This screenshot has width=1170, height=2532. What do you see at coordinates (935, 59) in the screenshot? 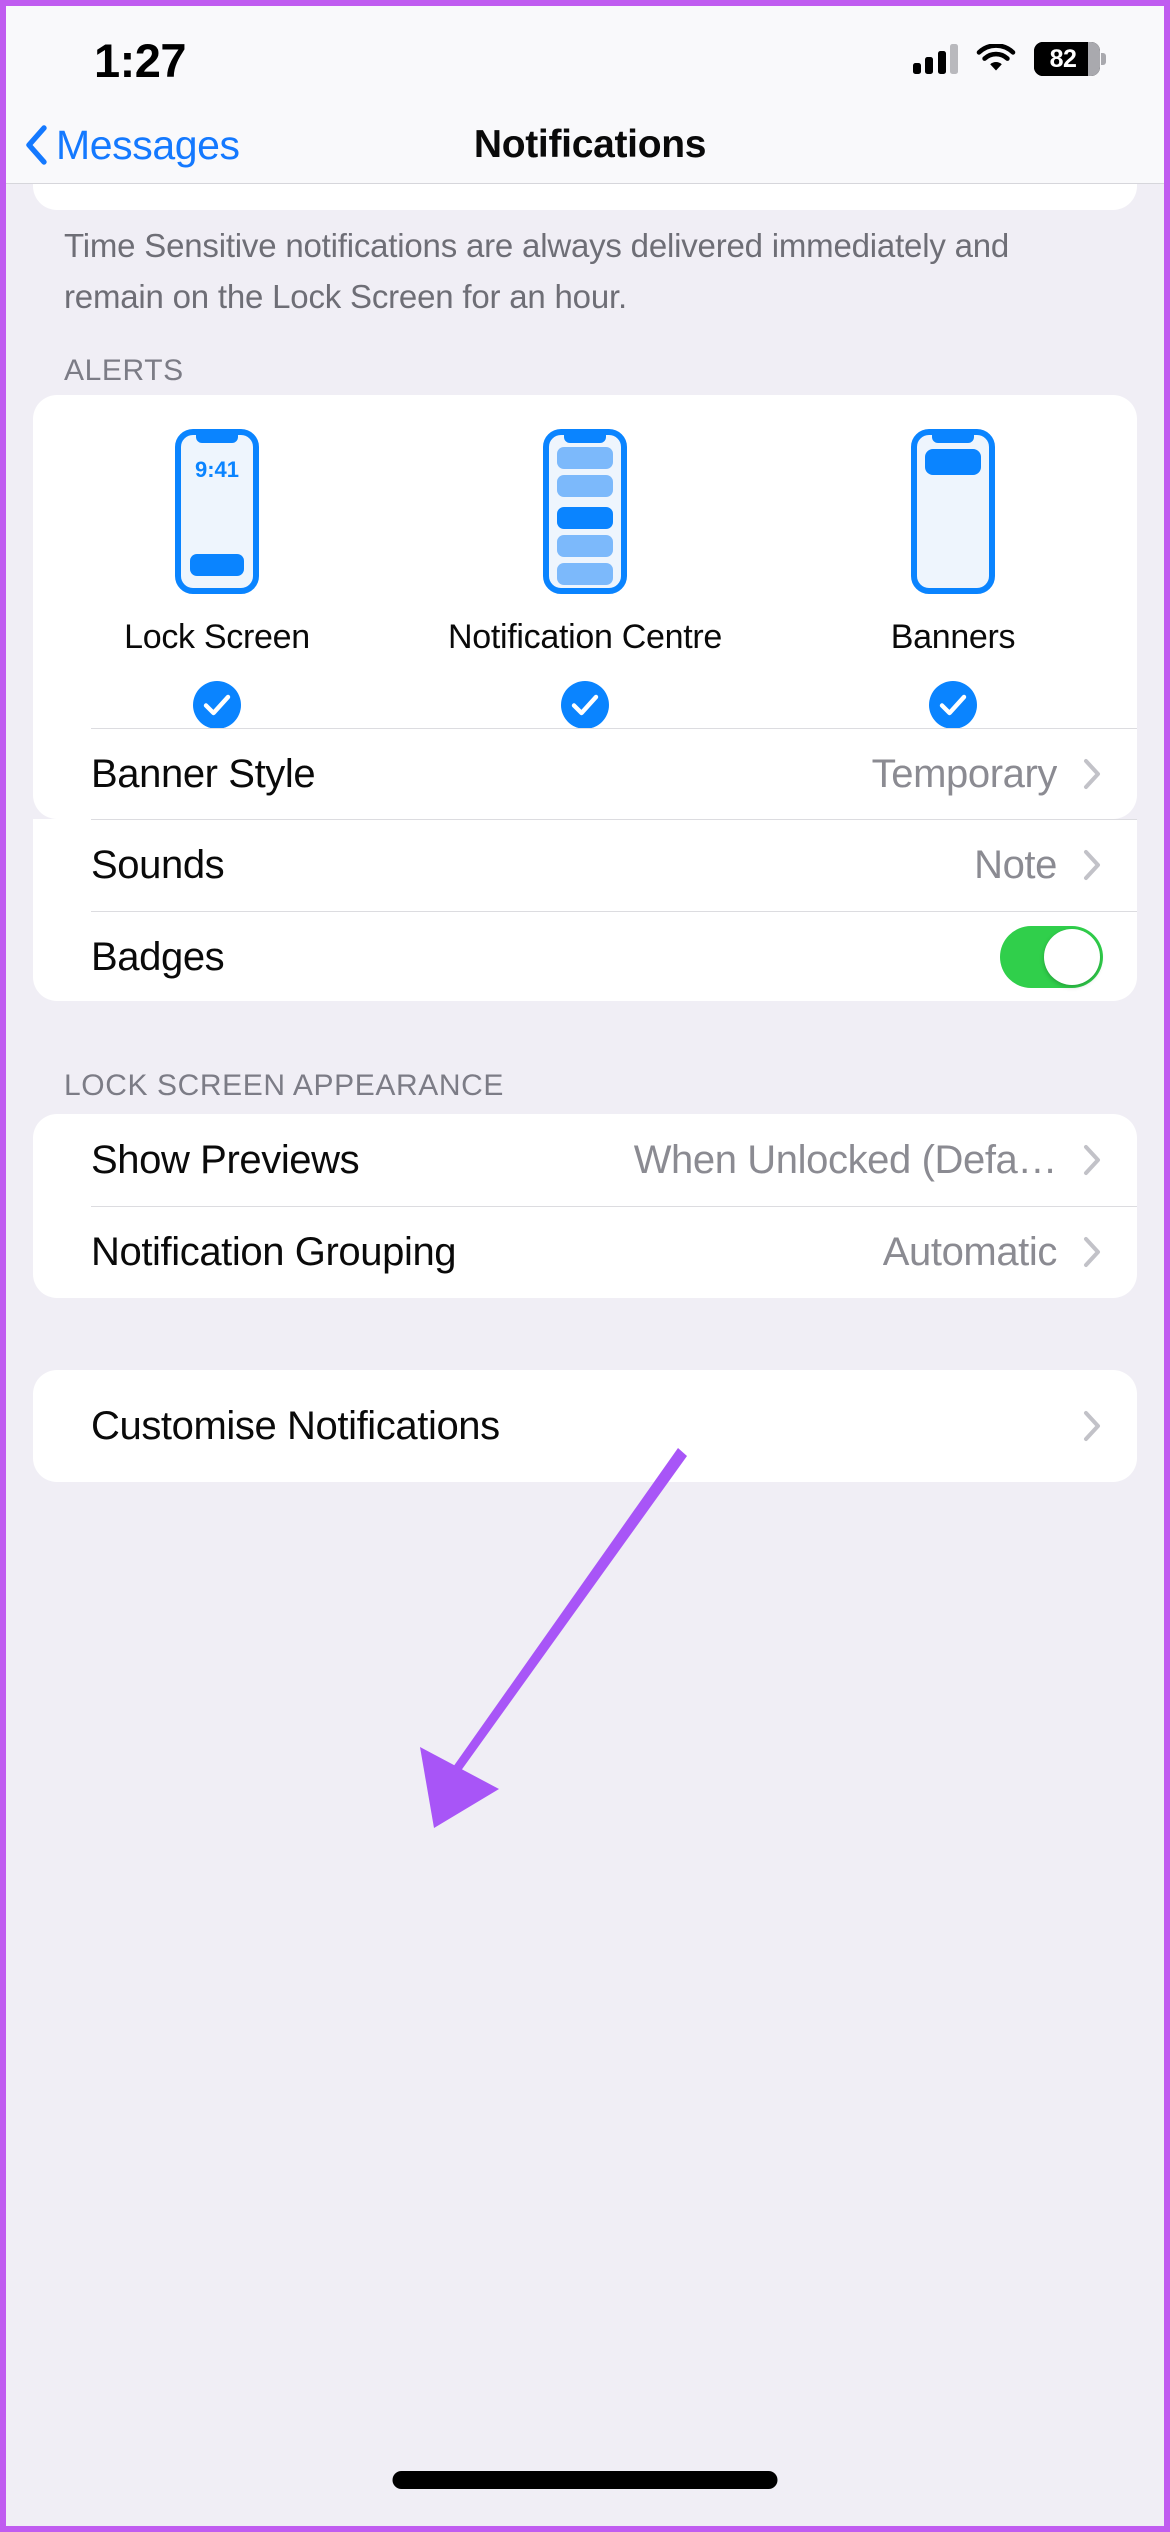
I see `cellular-bars-icon` at bounding box center [935, 59].